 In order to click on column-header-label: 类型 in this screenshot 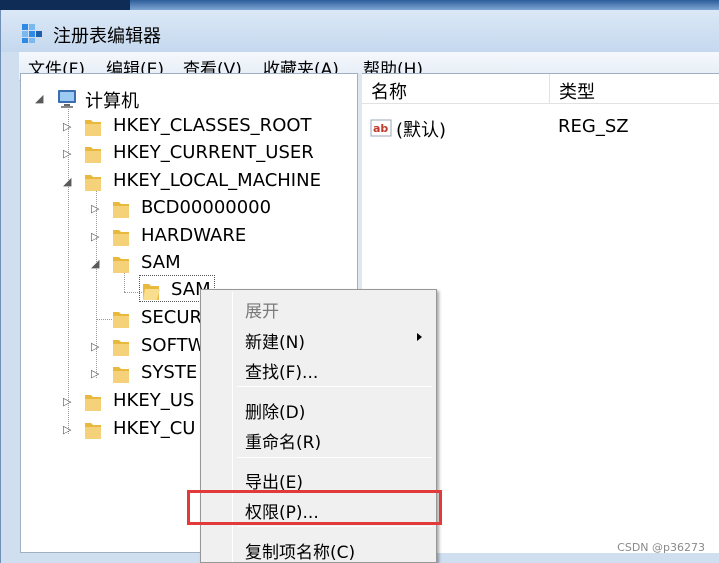, I will do `click(577, 92)`.